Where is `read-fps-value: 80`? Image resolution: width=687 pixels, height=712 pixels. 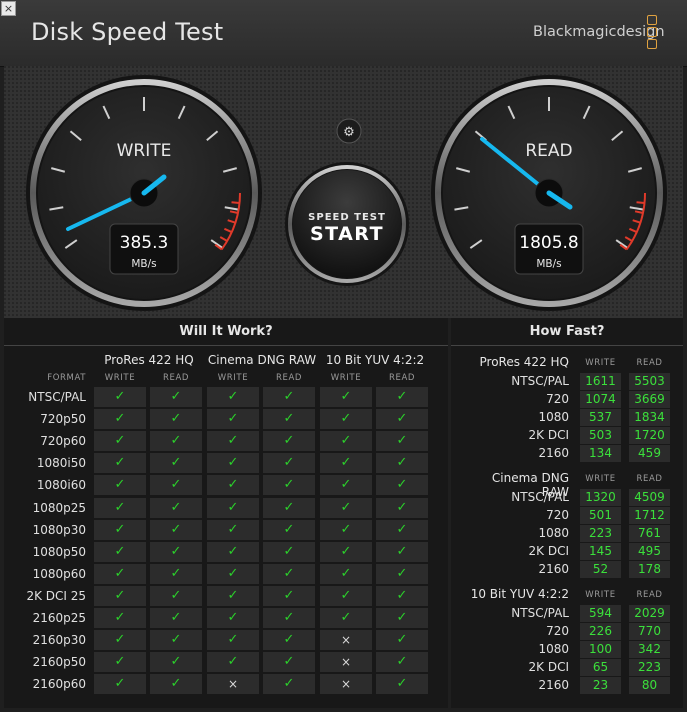
read-fps-value: 80 is located at coordinates (649, 685).